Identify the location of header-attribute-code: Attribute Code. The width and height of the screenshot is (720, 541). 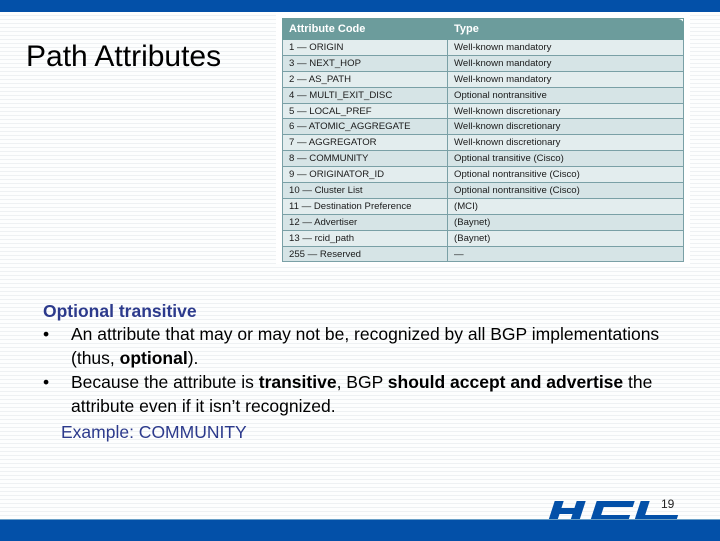
(365, 29).